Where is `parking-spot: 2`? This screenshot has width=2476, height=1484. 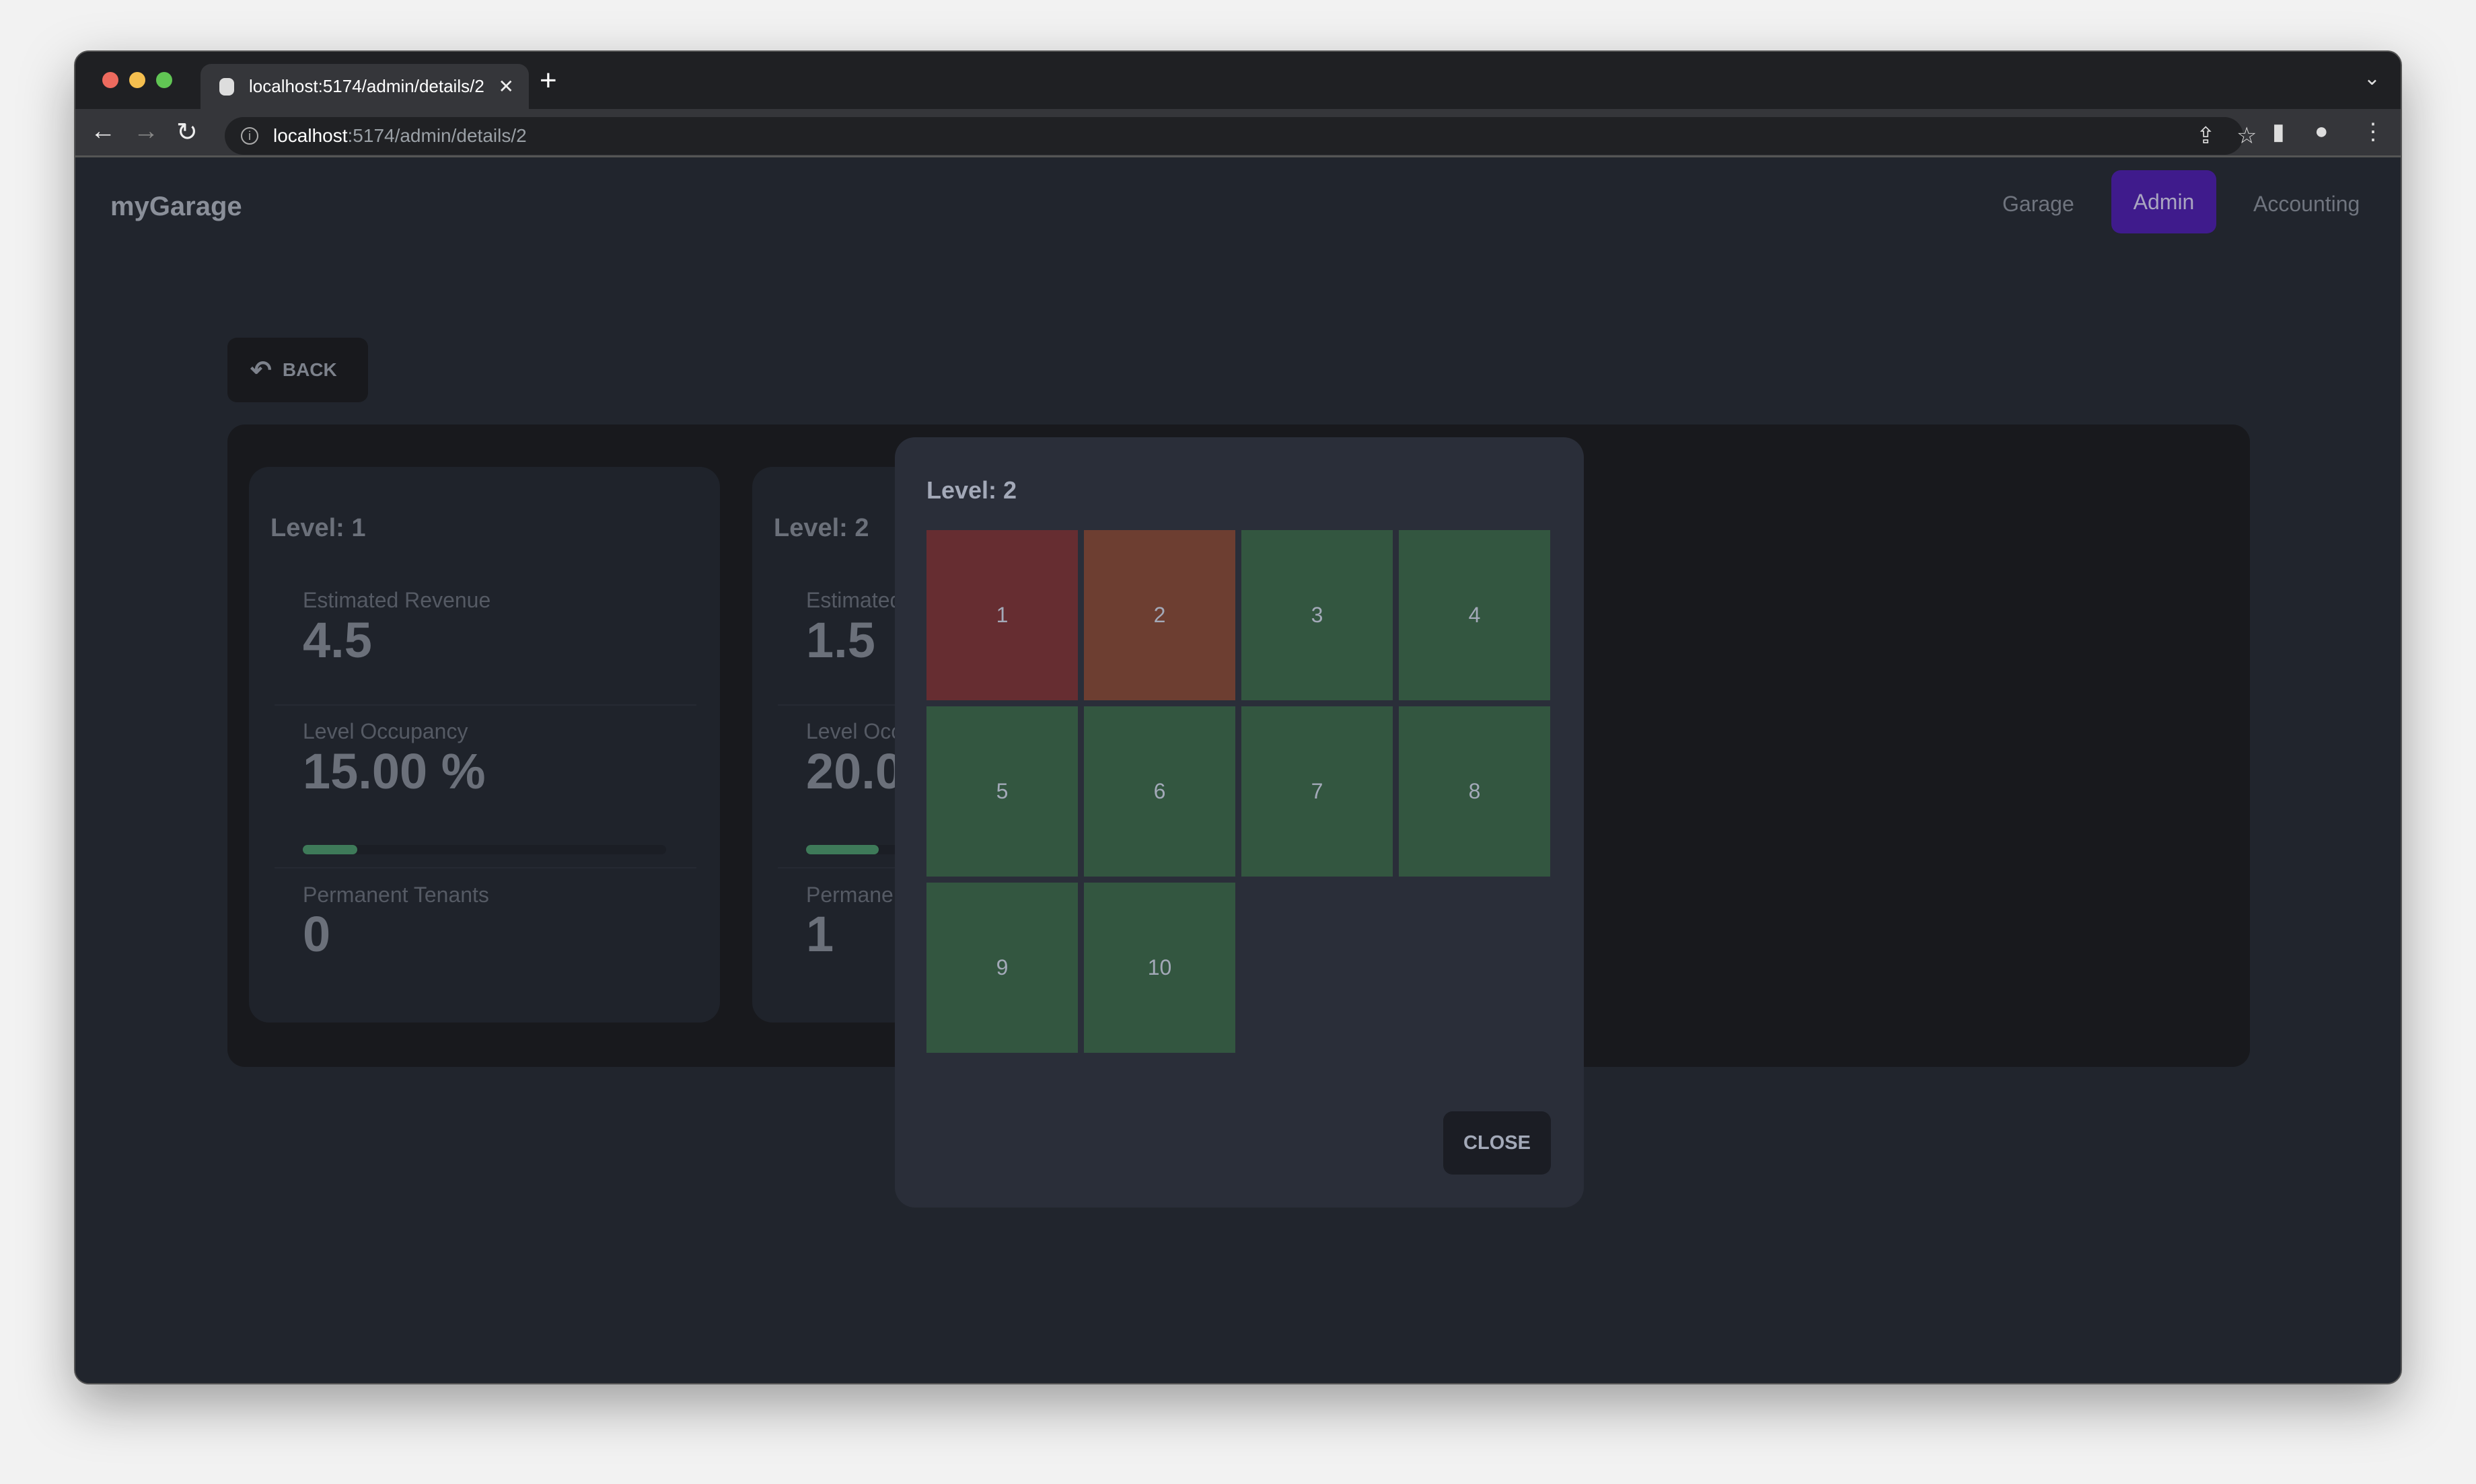
parking-spot: 2 is located at coordinates (1159, 615).